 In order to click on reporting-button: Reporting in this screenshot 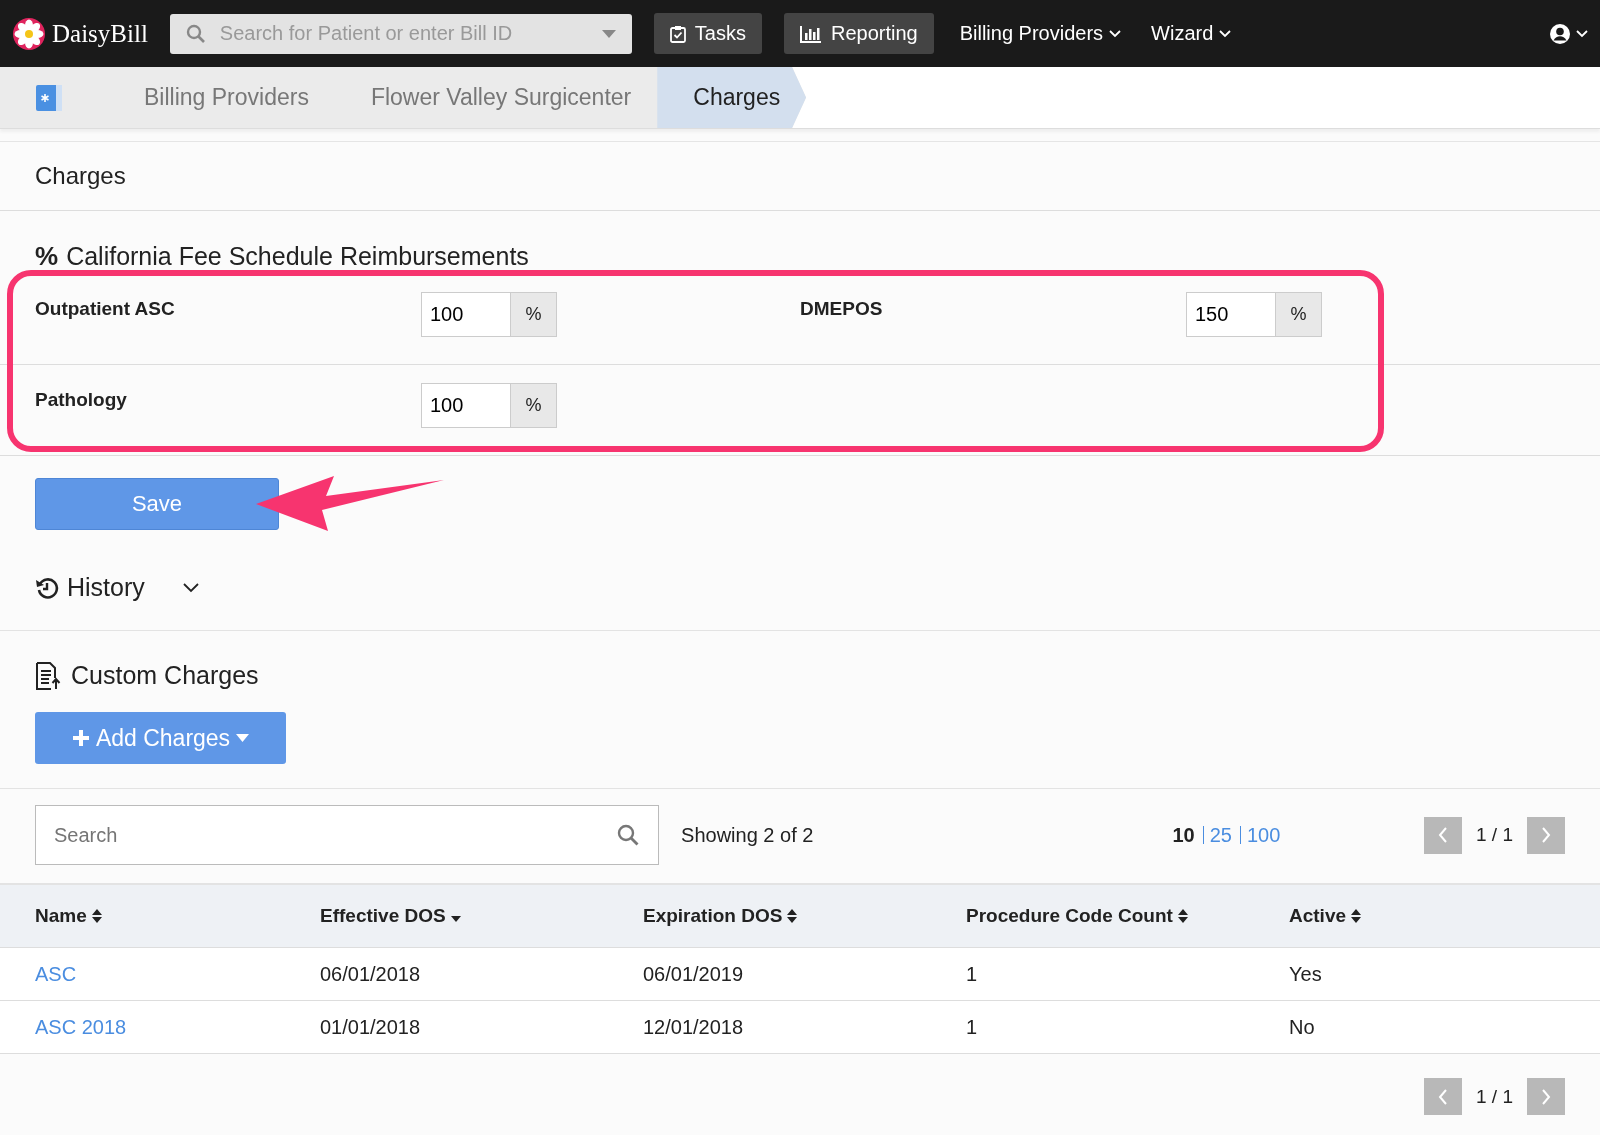, I will do `click(858, 33)`.